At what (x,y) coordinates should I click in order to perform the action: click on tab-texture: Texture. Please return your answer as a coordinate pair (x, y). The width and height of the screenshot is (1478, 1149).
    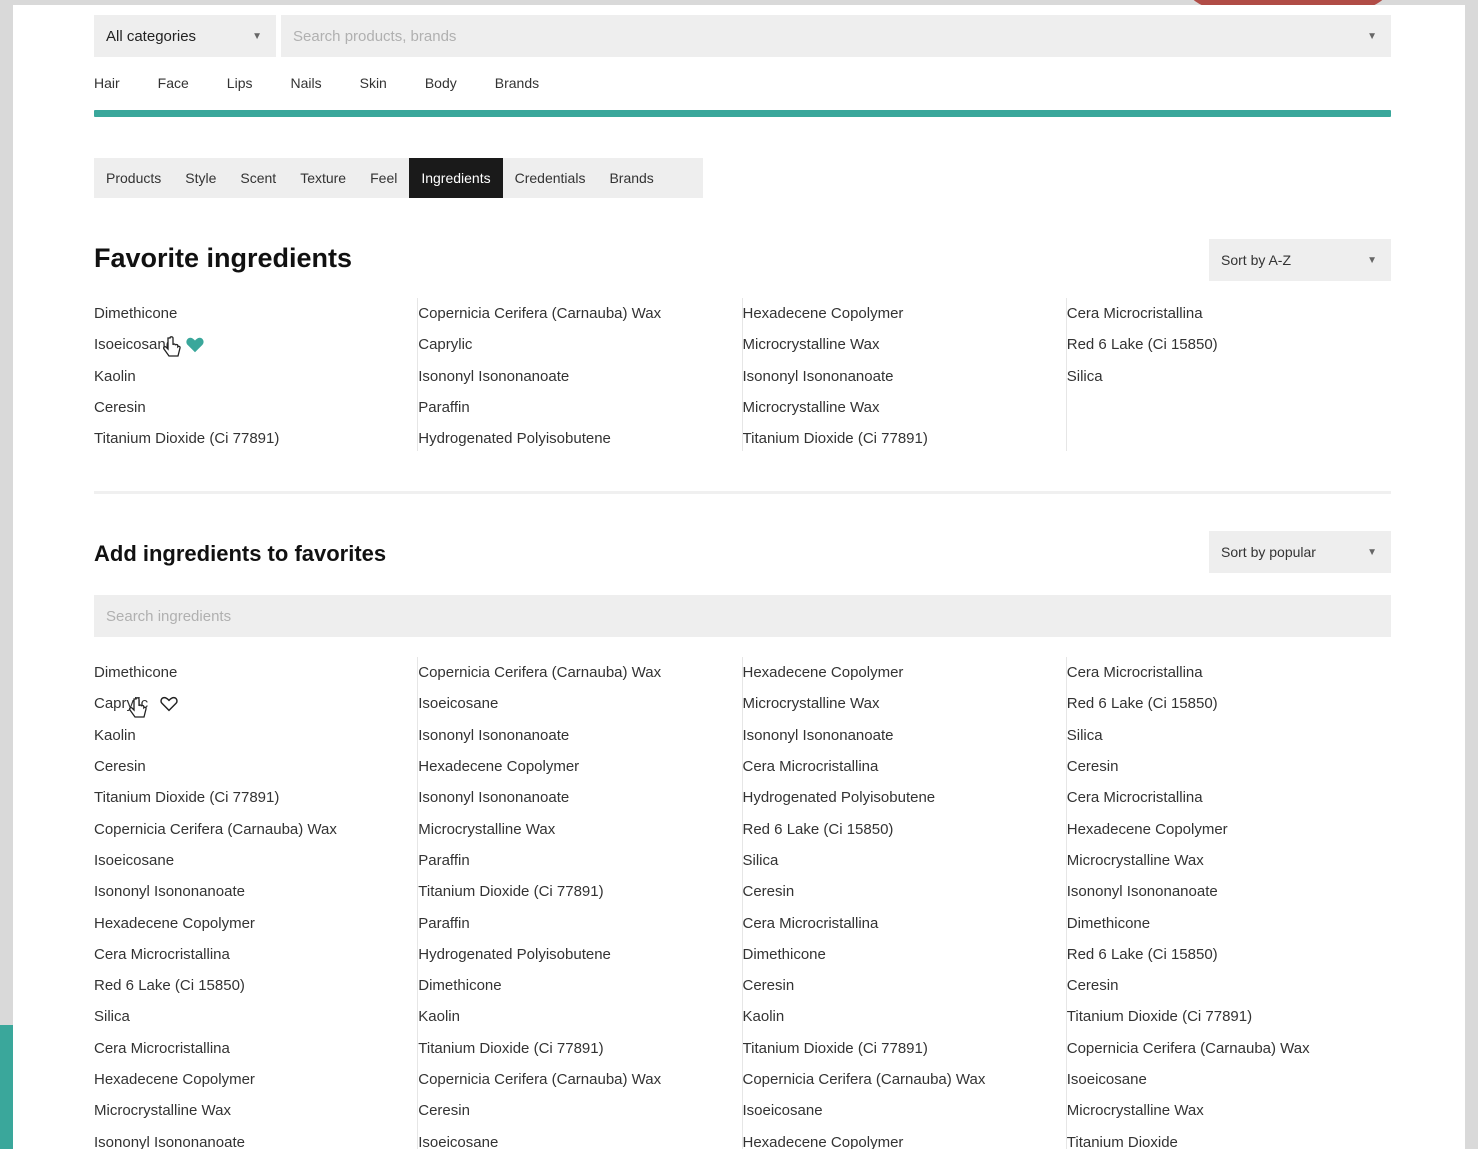
    Looking at the image, I should click on (323, 178).